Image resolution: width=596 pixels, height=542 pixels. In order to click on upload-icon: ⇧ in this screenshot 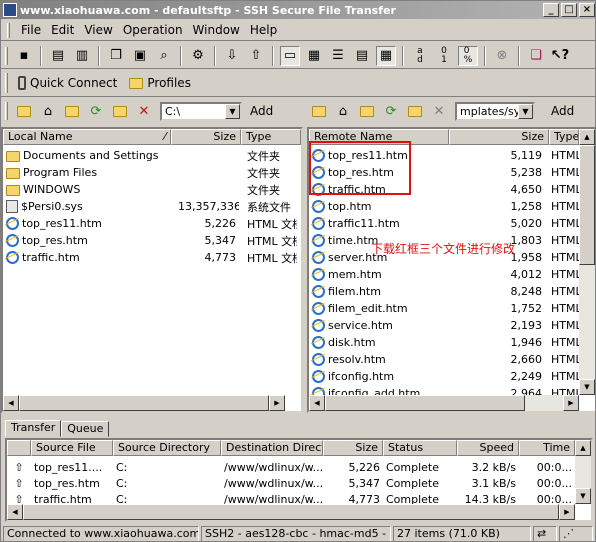, I will do `click(256, 56)`.